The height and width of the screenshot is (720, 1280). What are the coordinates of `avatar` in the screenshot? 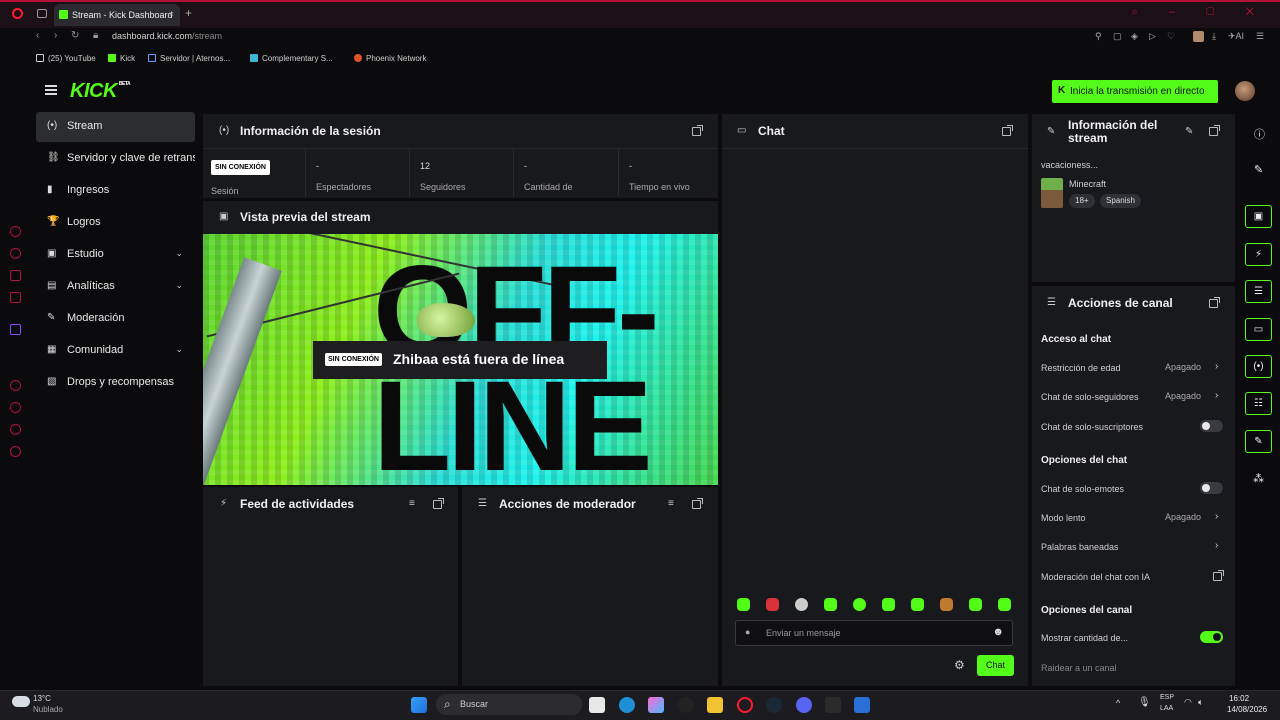 It's located at (1245, 91).